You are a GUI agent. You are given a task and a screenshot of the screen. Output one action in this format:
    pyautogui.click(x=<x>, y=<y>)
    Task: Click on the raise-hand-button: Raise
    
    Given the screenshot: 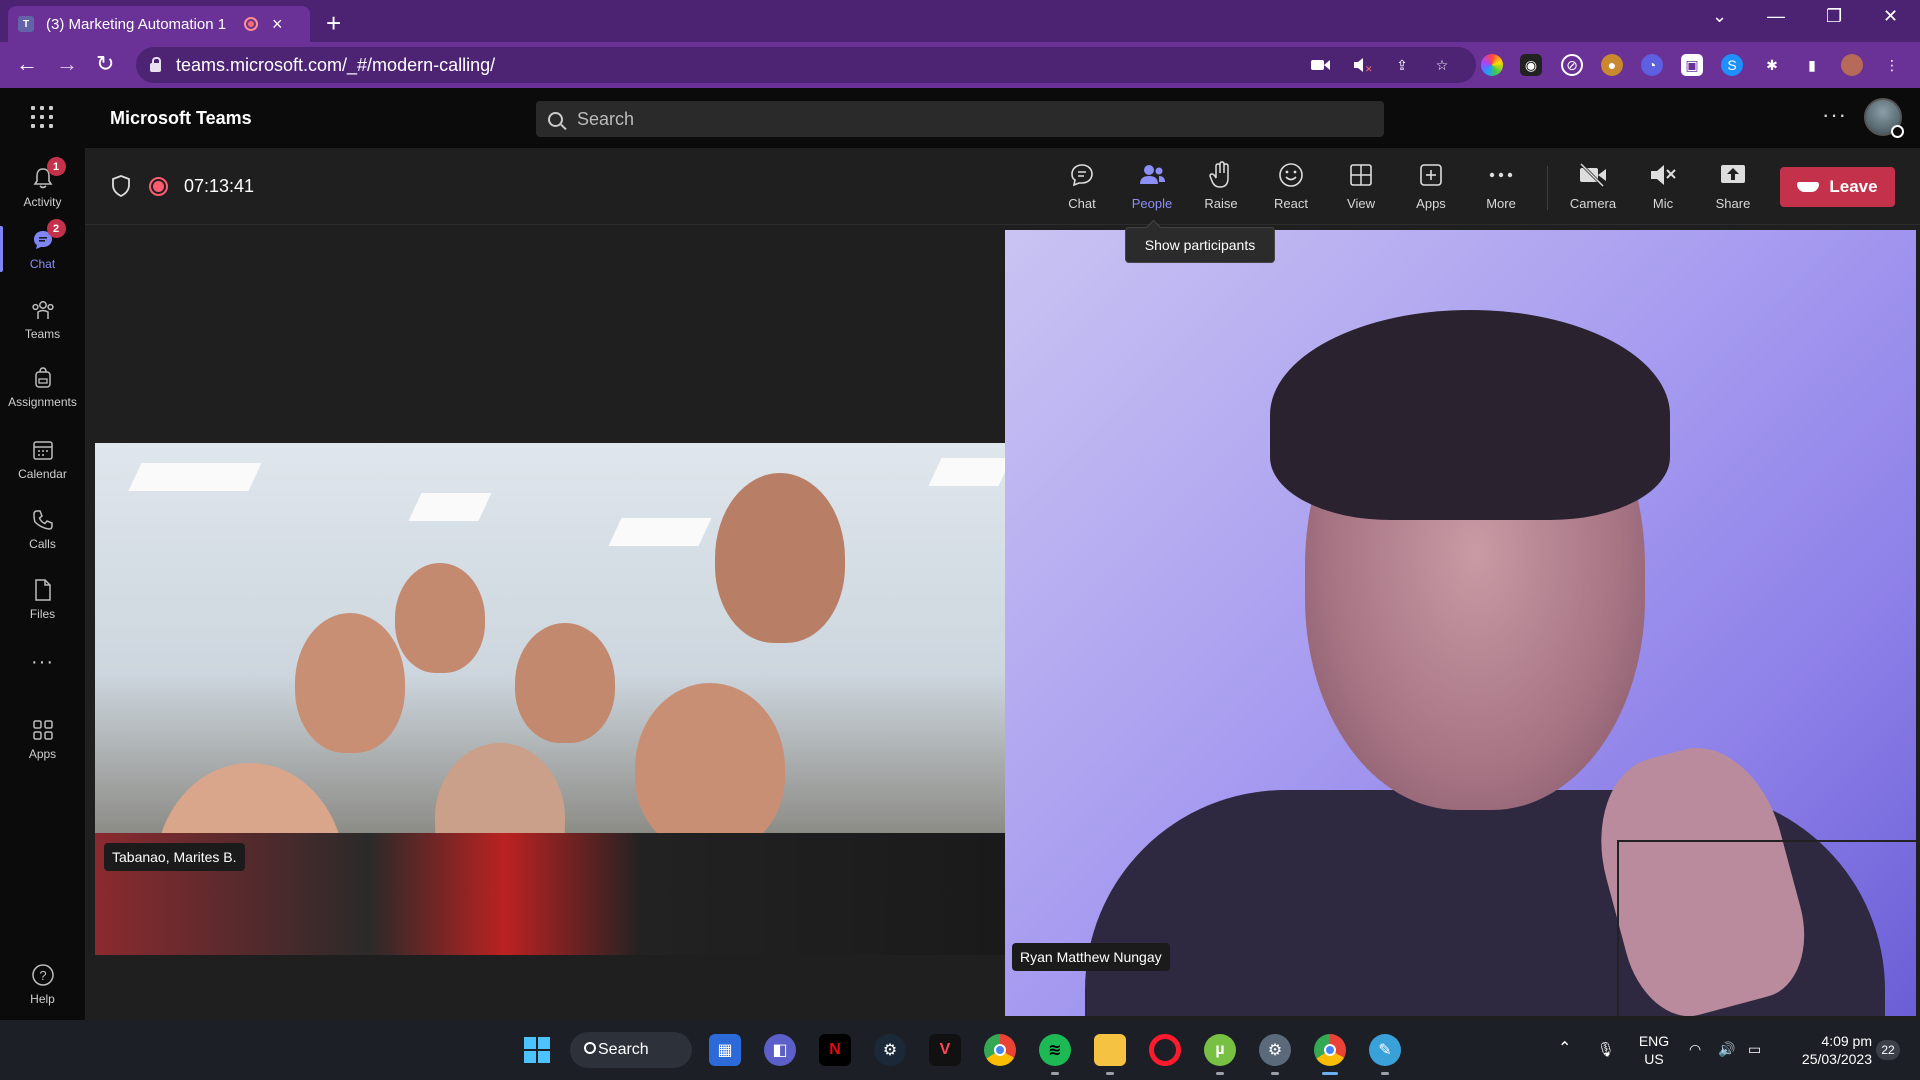 What is the action you would take?
    pyautogui.click(x=1221, y=189)
    